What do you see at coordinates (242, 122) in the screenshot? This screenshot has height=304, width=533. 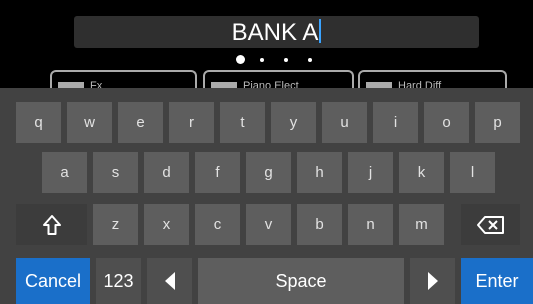 I see `key-t: t` at bounding box center [242, 122].